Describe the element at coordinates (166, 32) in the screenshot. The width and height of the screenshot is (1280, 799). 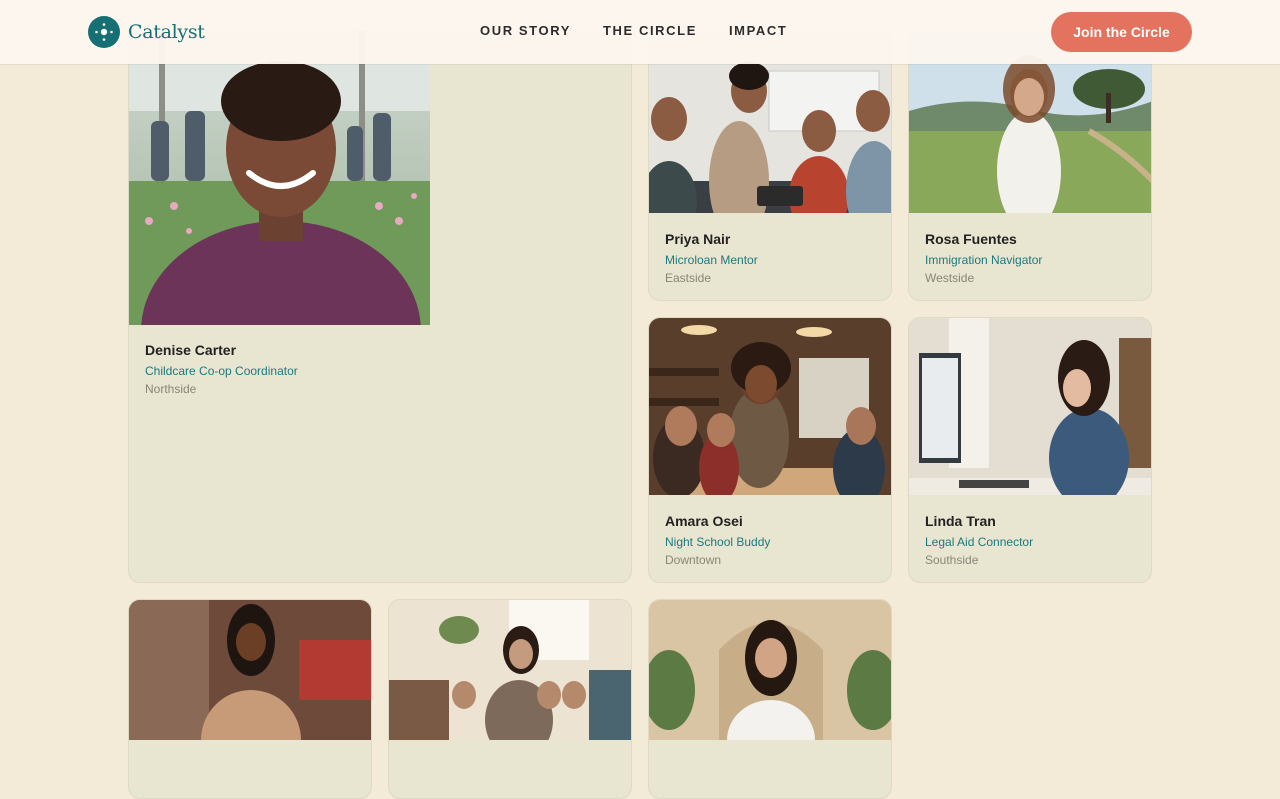
I see `logo-text: Catalyst` at that location.